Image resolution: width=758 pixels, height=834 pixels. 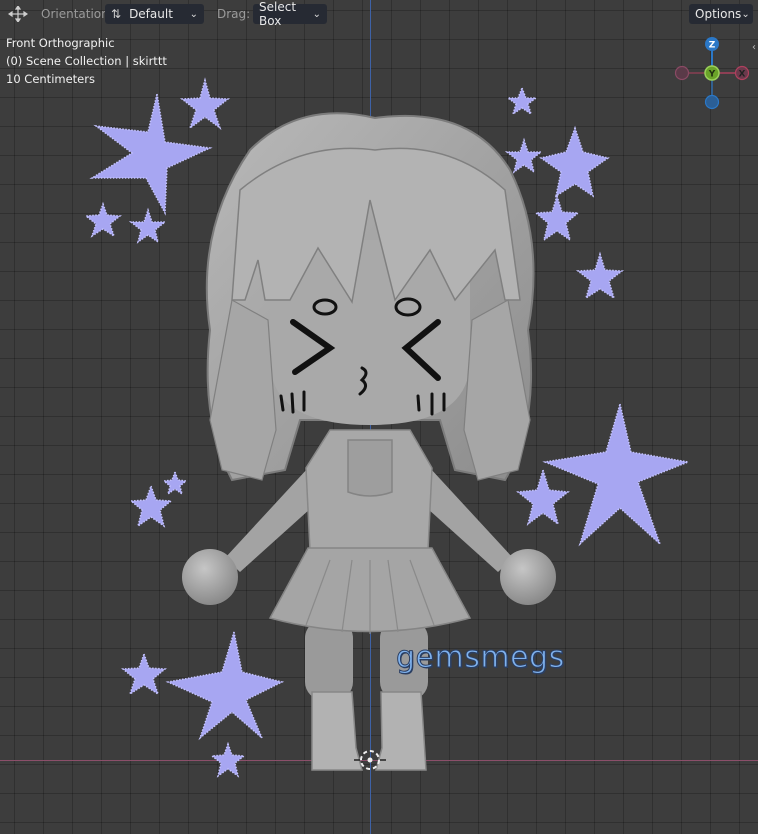 I want to click on orientation-dropdown: ⇅ Default ⌄, so click(x=154, y=14).